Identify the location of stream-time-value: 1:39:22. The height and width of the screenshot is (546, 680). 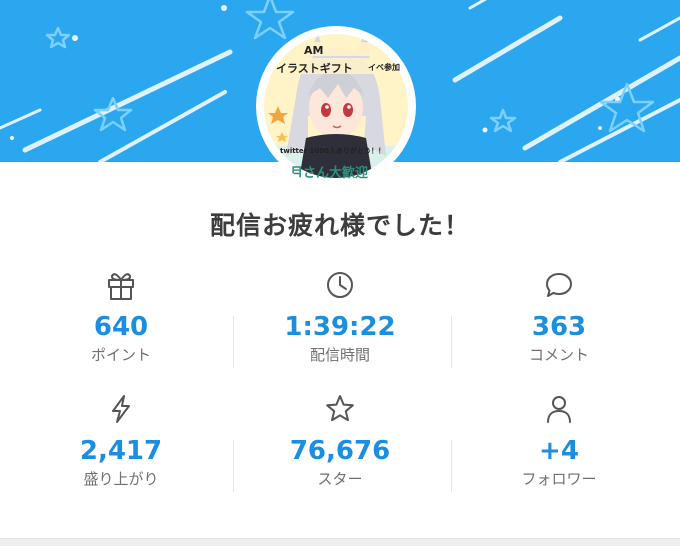
(340, 327).